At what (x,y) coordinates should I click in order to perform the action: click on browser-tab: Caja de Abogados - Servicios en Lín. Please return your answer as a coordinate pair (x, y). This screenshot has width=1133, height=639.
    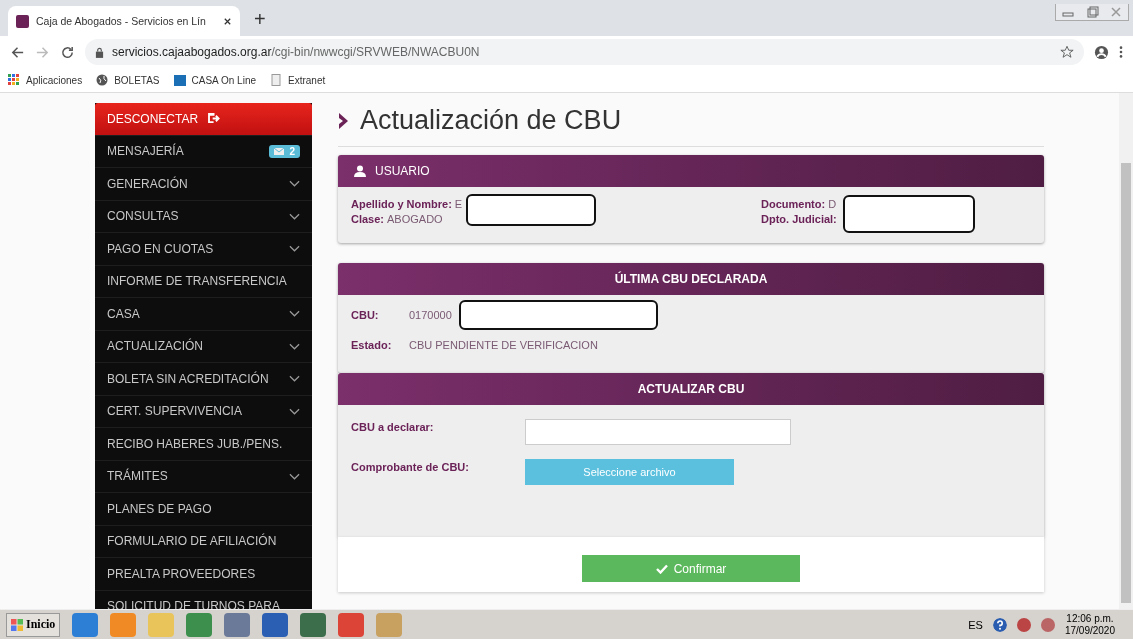
    Looking at the image, I should click on (124, 21).